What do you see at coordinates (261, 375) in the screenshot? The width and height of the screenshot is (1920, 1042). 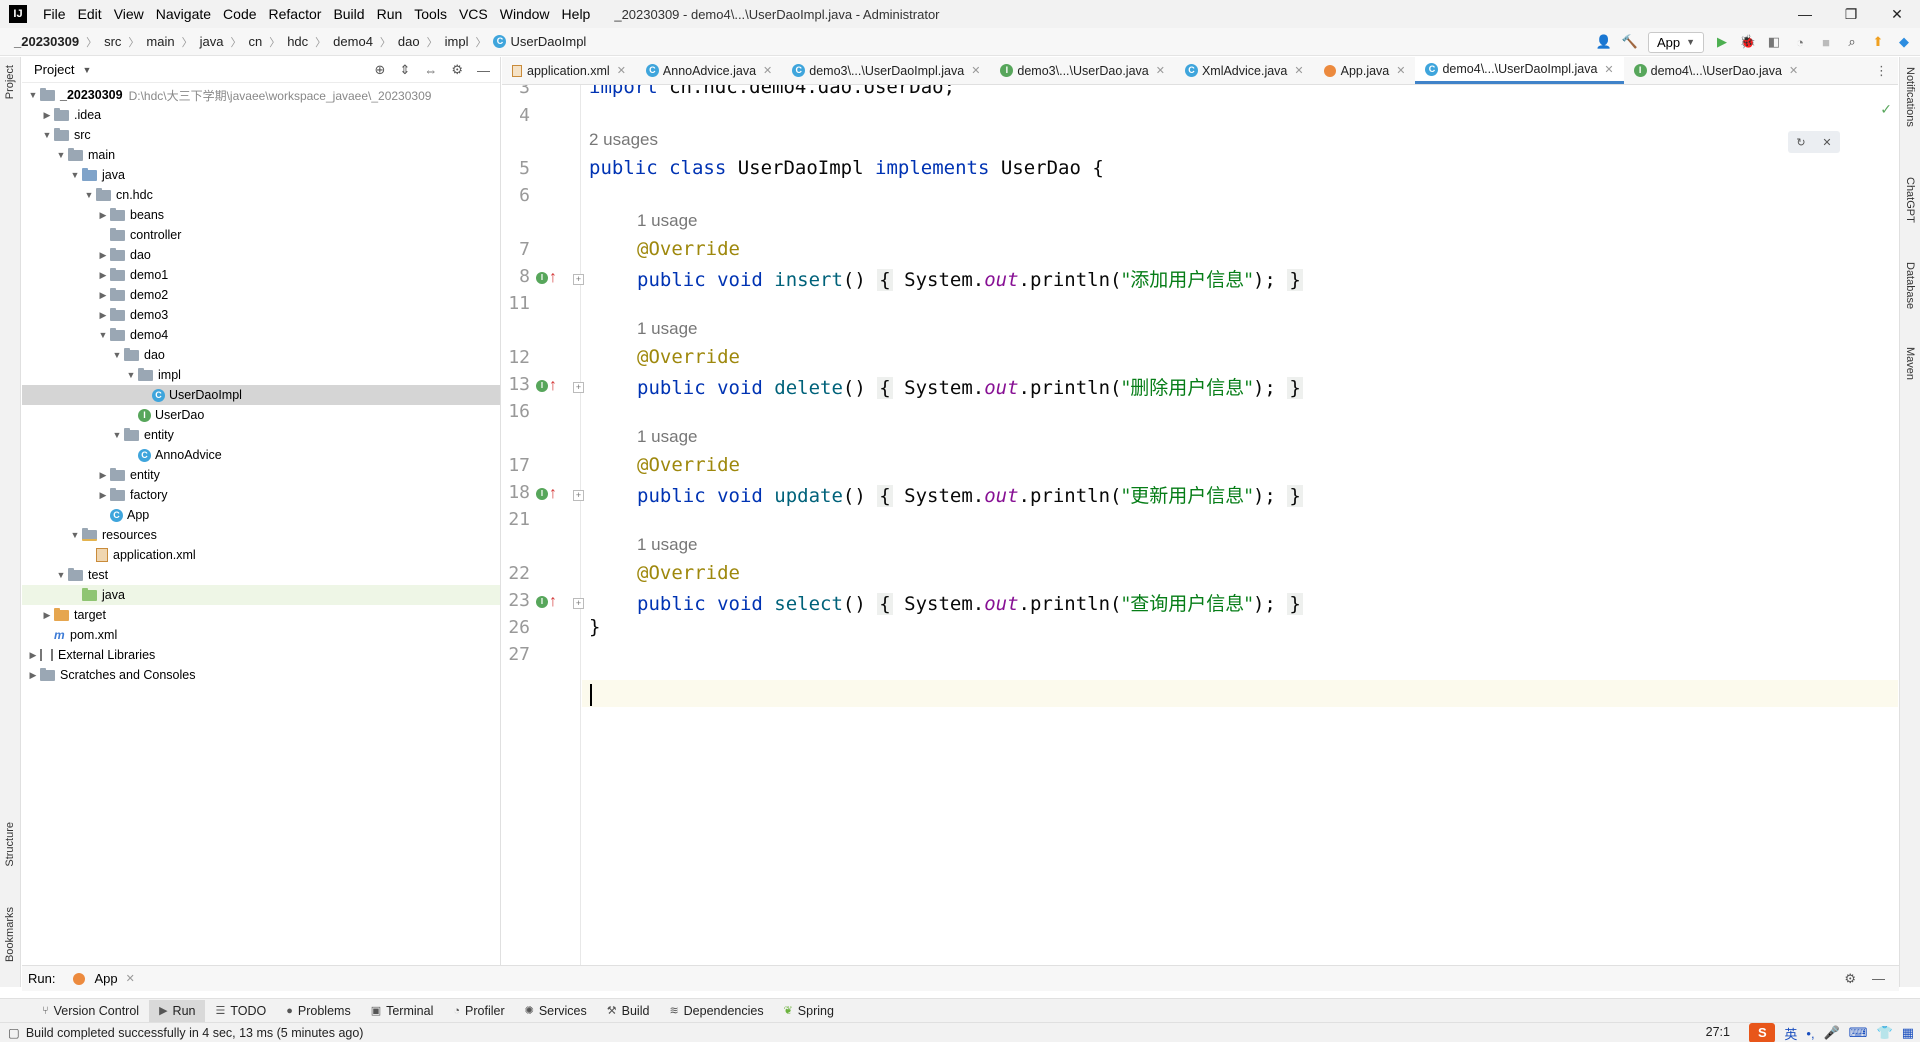 I see `tree-item-impl: ▼ impl` at bounding box center [261, 375].